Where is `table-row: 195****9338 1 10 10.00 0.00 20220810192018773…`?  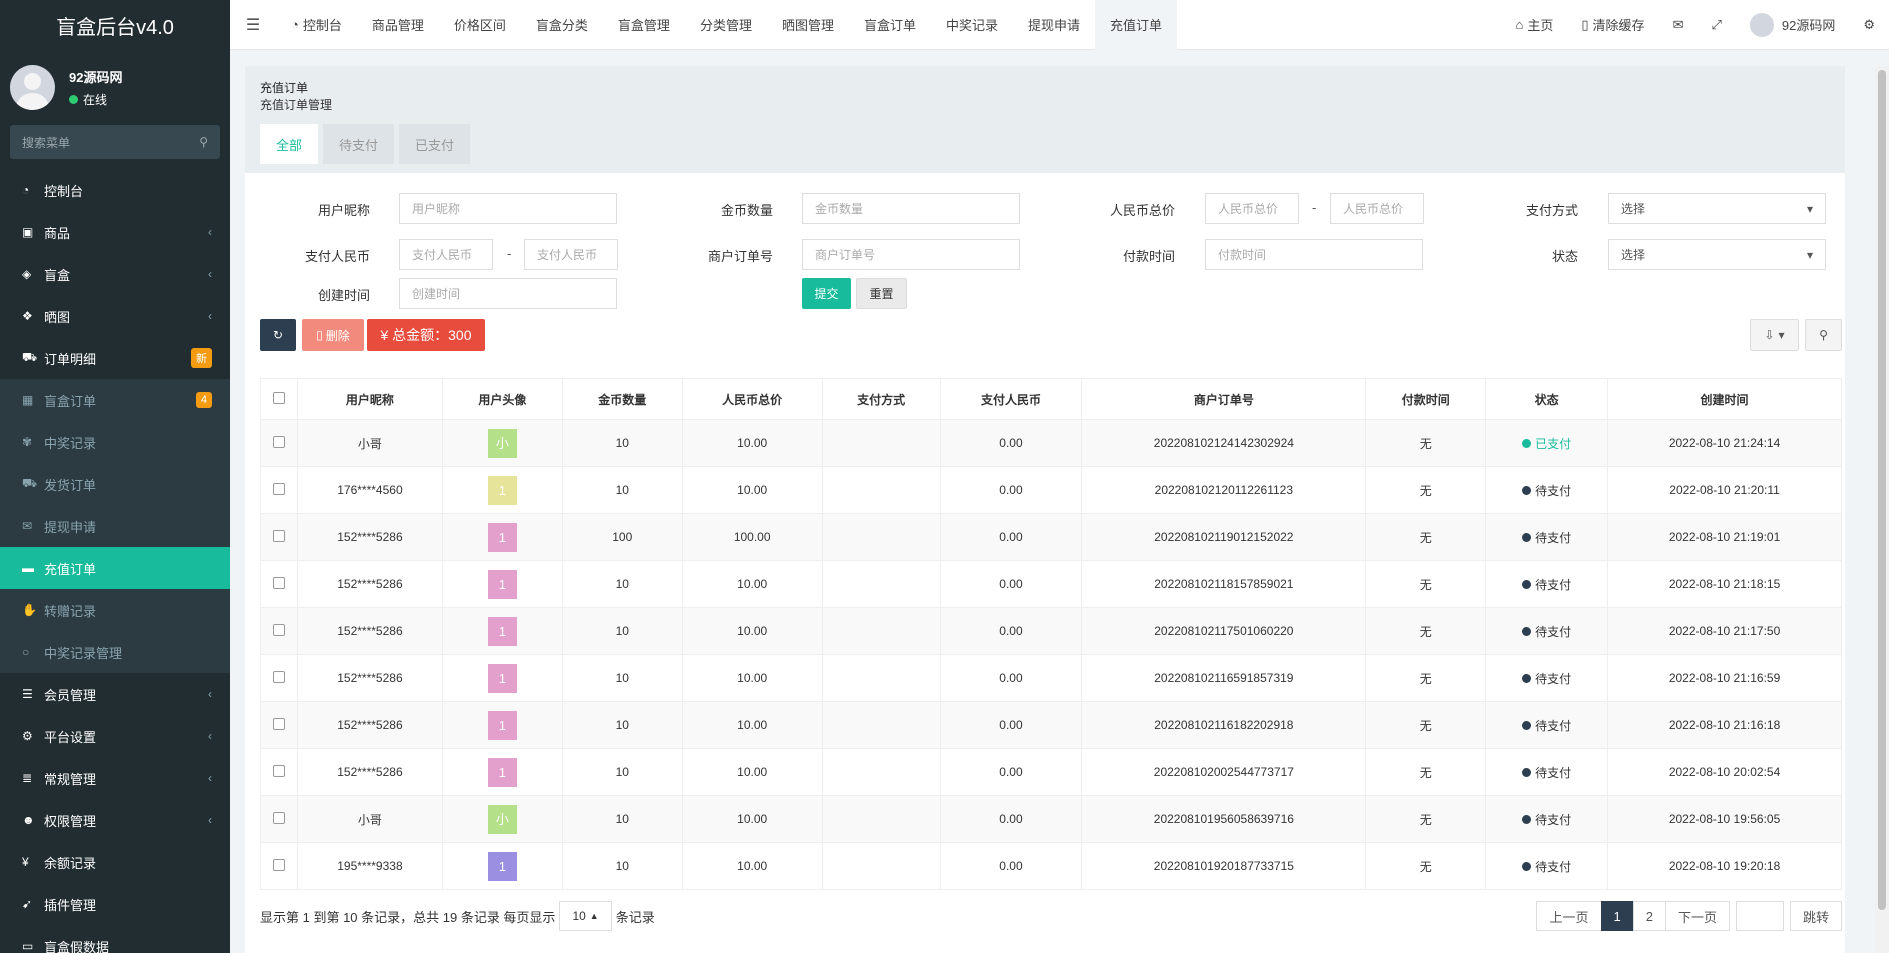
table-row: 195****9338 1 10 10.00 0.00 20220810192018773… is located at coordinates (1051, 866).